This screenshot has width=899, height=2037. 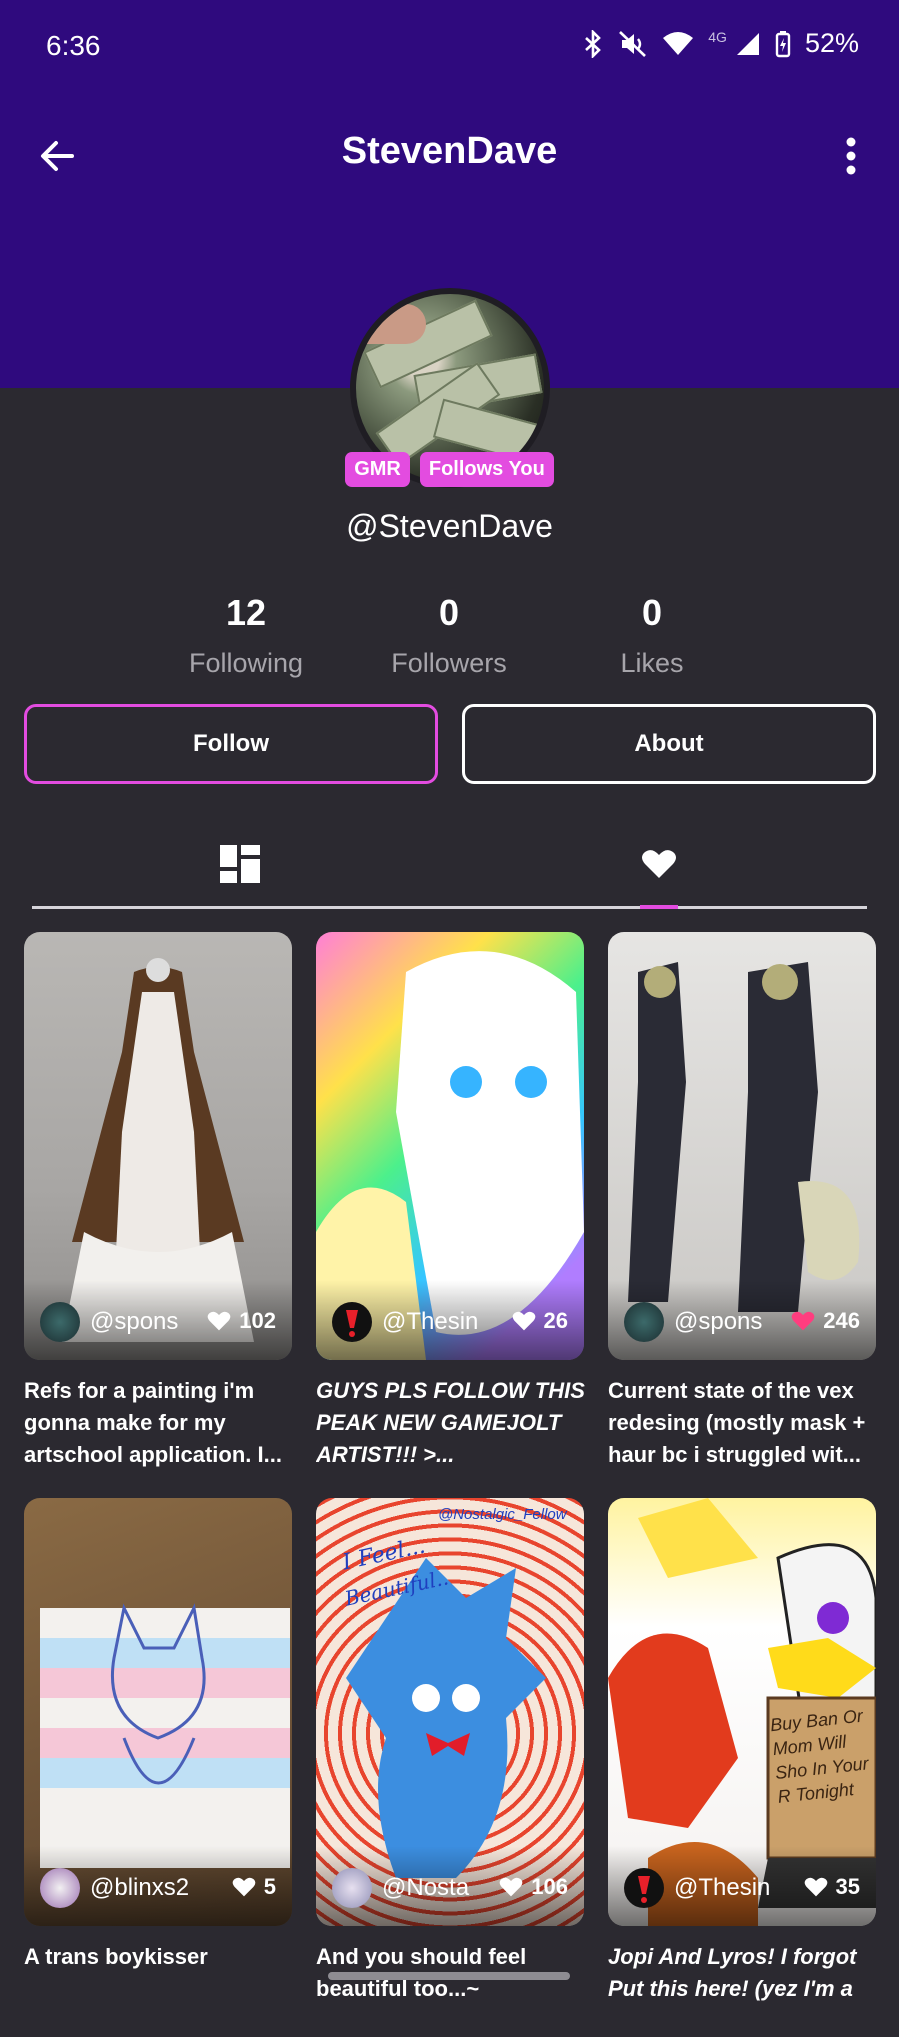 I want to click on follows-you-badge: Follows You, so click(x=486, y=469).